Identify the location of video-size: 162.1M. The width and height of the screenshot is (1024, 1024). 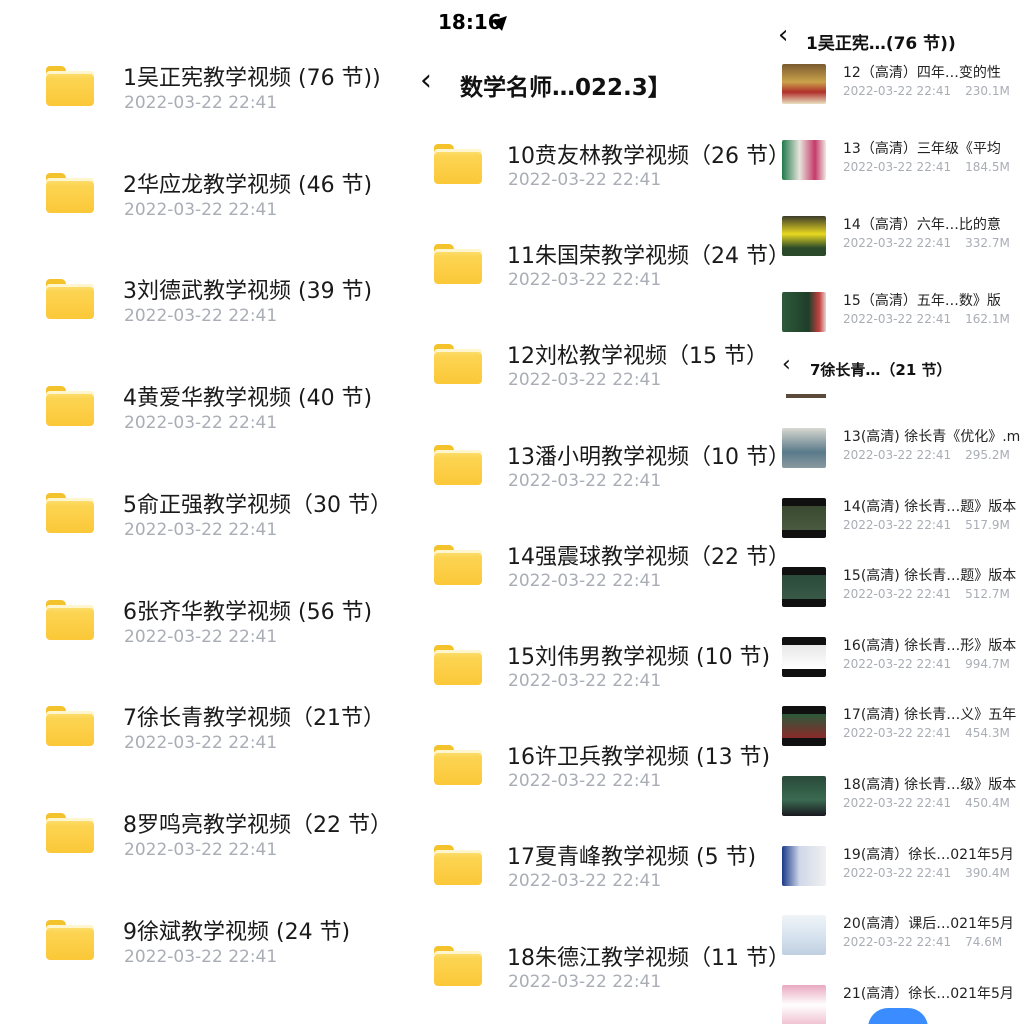
(987, 319).